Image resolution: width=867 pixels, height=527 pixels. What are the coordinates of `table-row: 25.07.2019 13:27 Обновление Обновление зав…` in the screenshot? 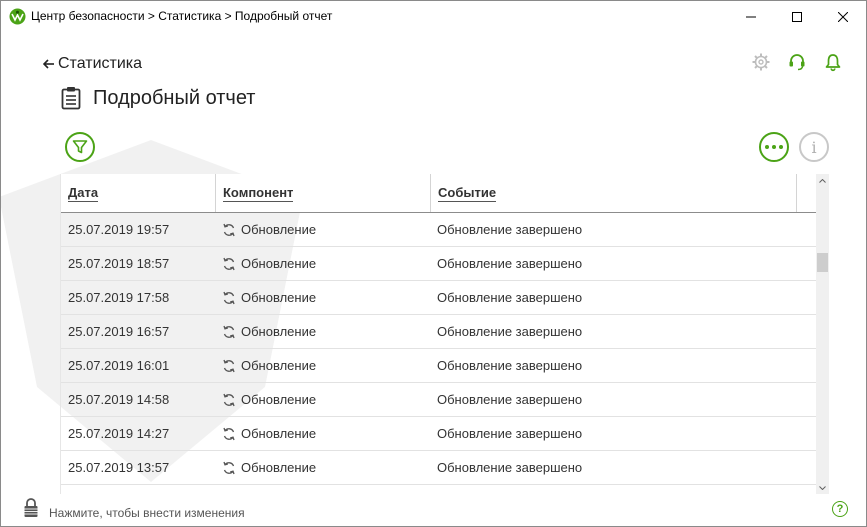 It's located at (439, 489).